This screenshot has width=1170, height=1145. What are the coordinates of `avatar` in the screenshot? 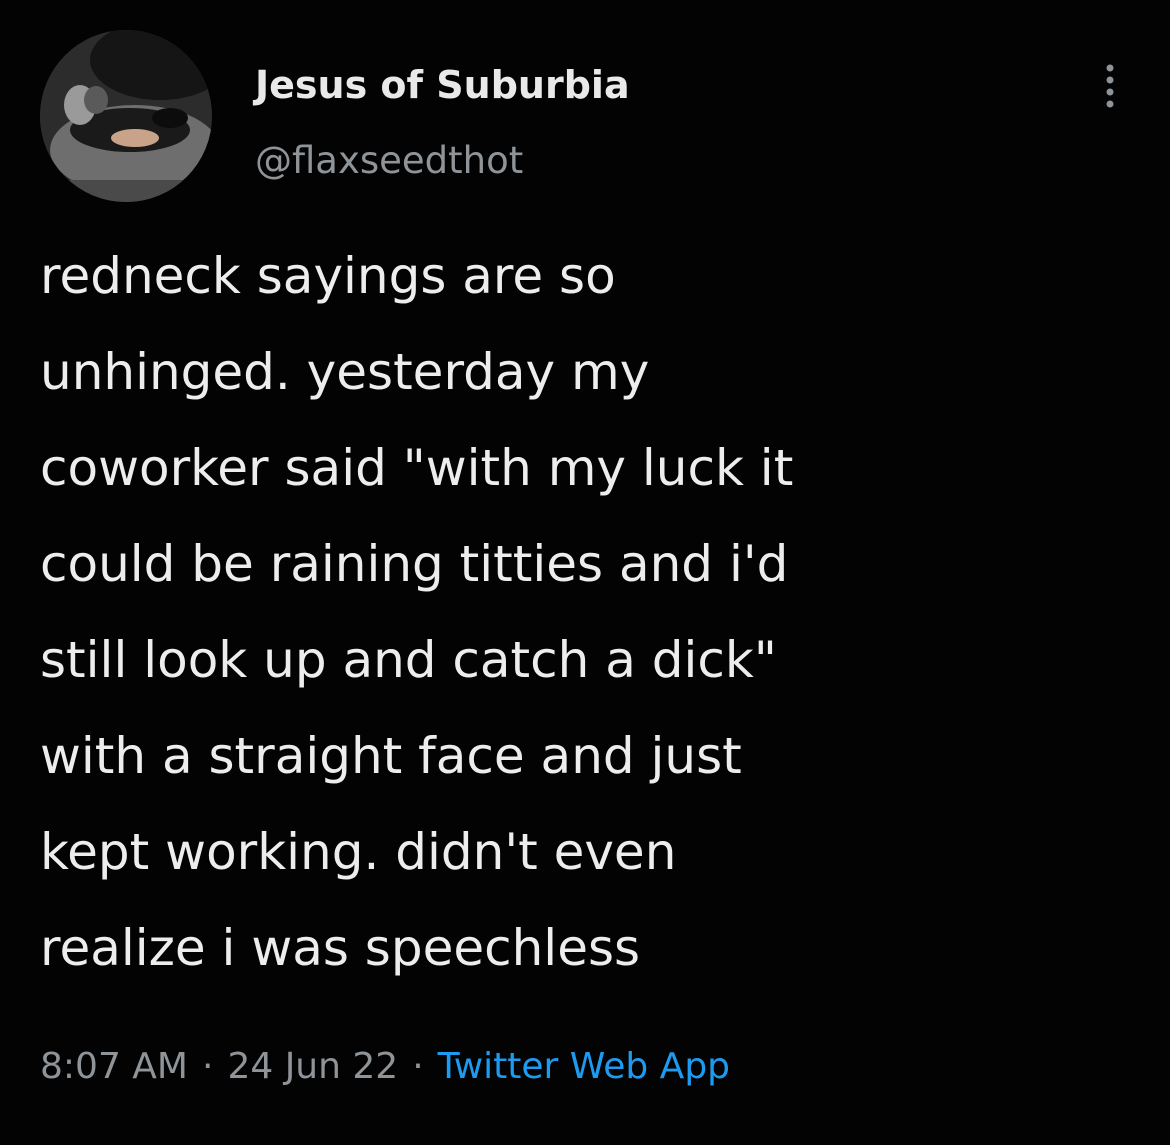 It's located at (126, 116).